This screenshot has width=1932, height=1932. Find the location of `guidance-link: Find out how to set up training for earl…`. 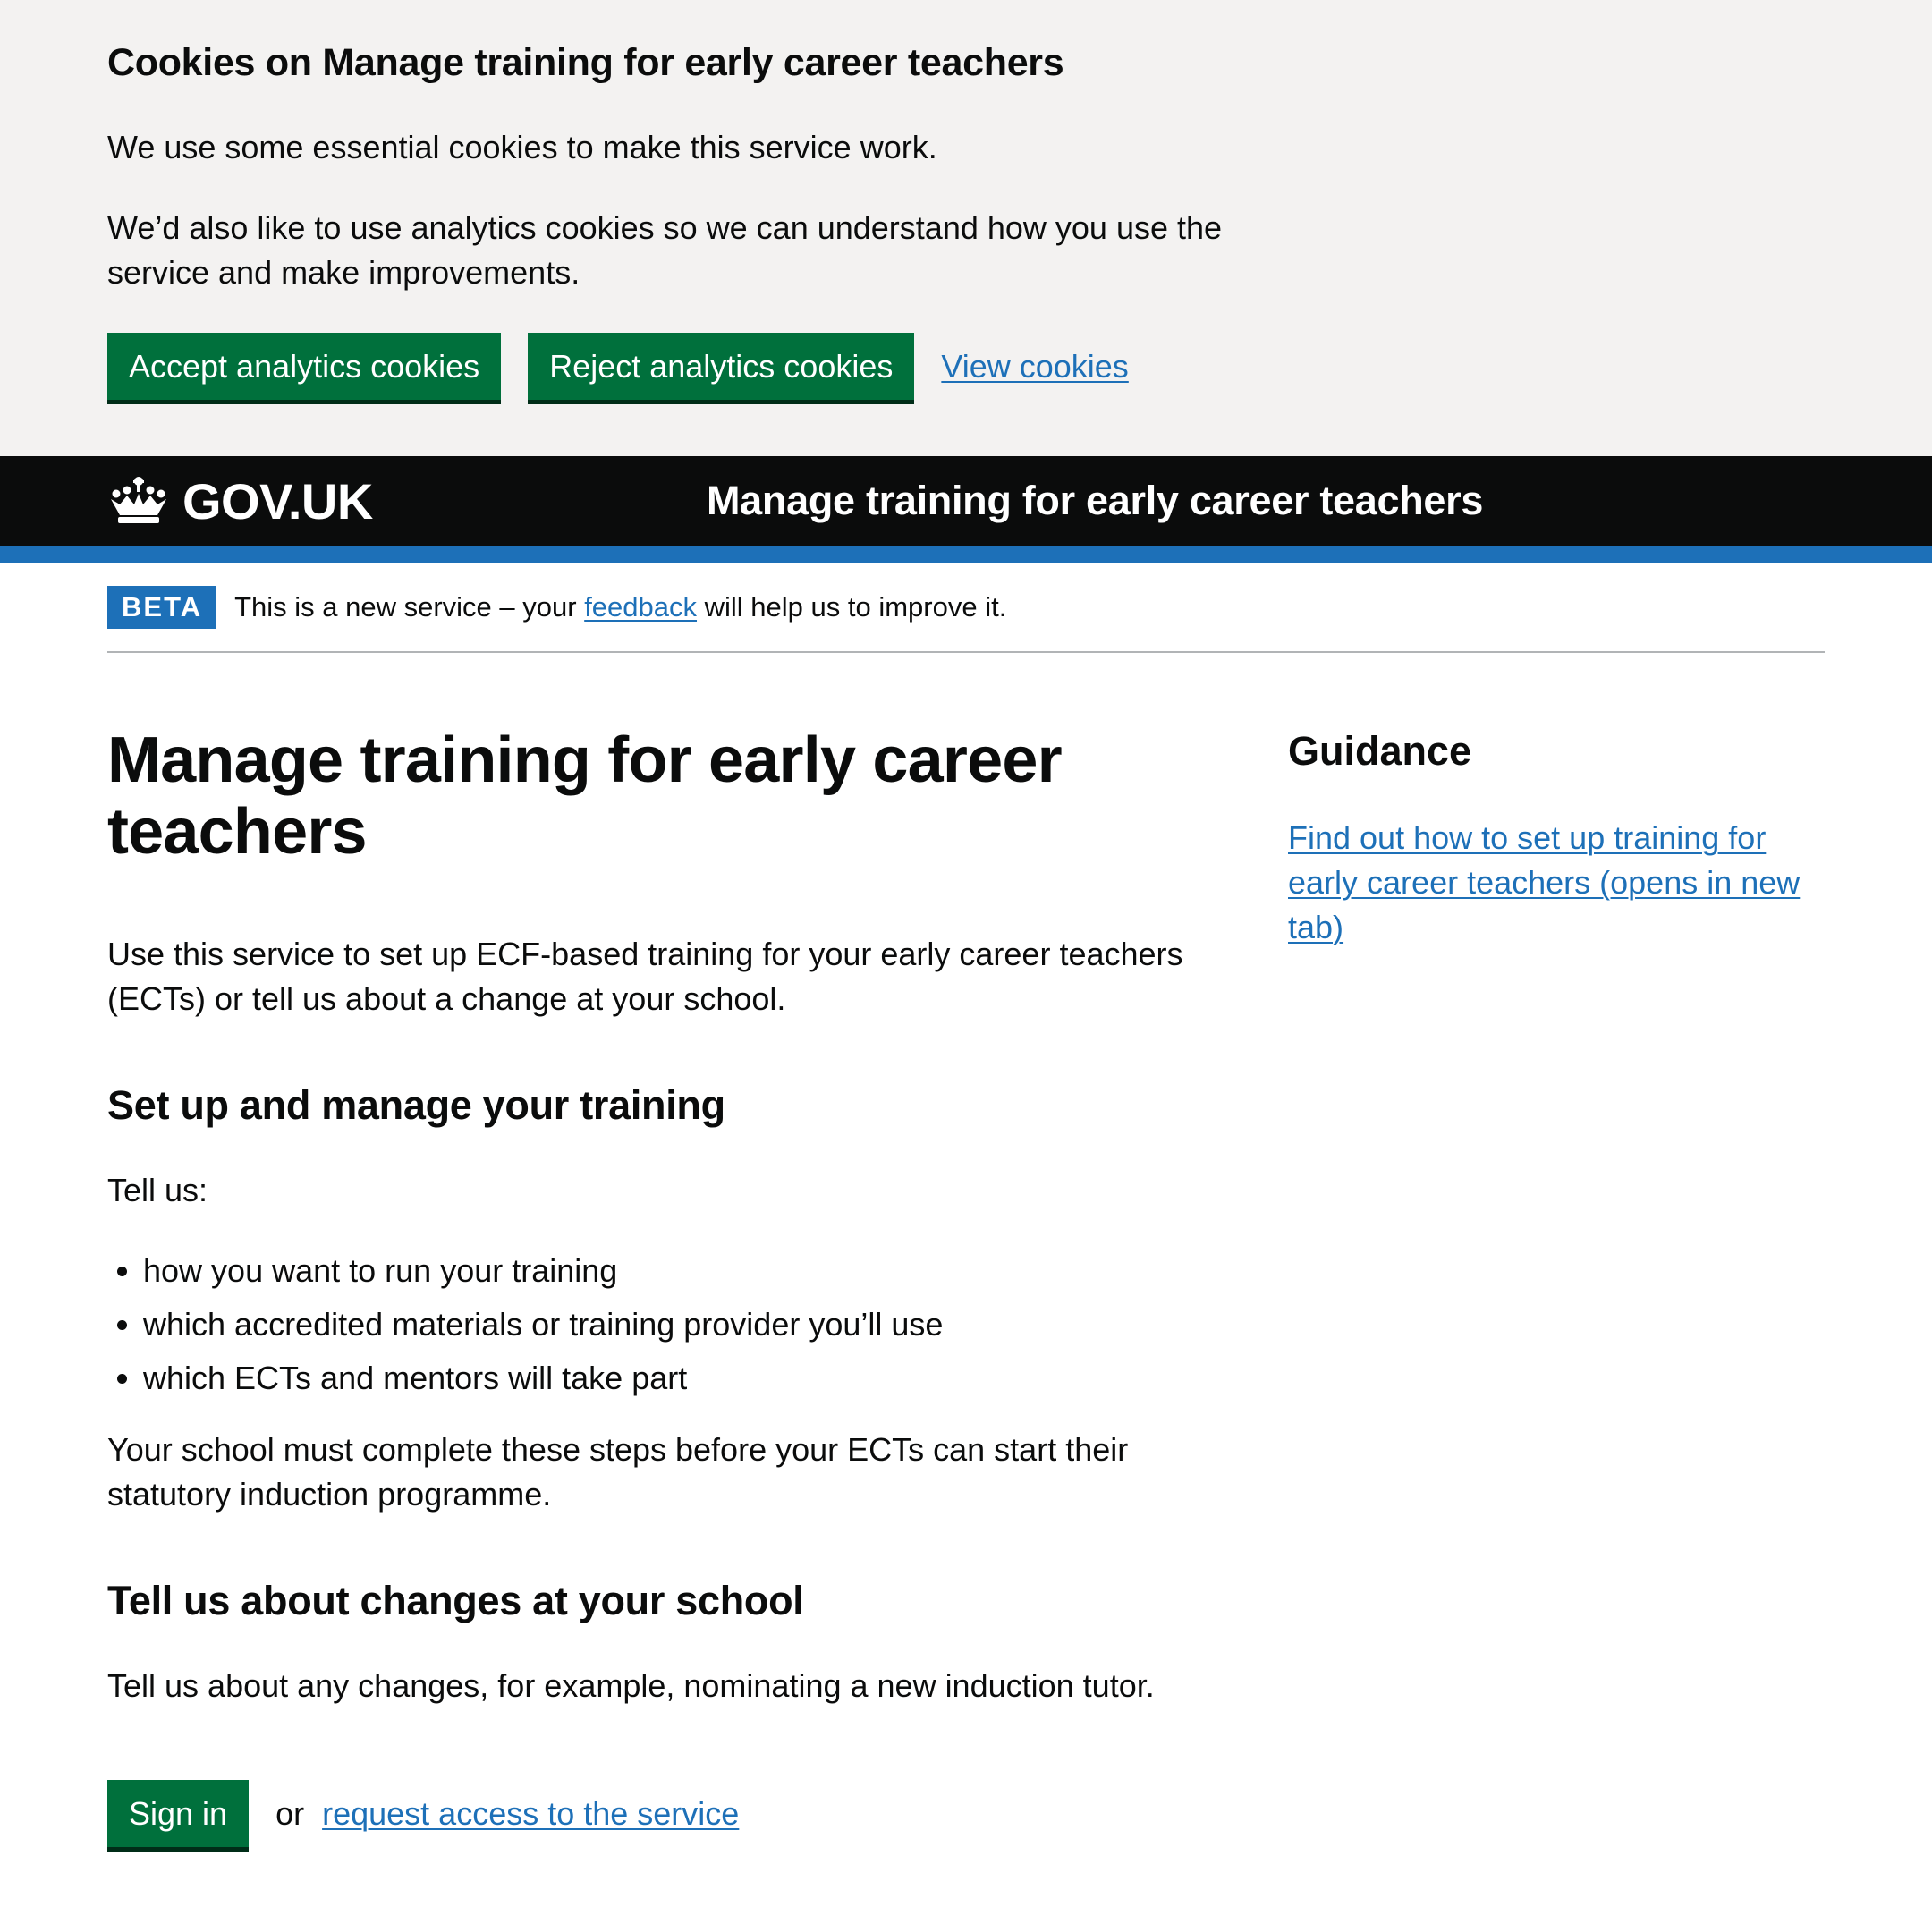

guidance-link: Find out how to set up training for earl… is located at coordinates (1556, 883).